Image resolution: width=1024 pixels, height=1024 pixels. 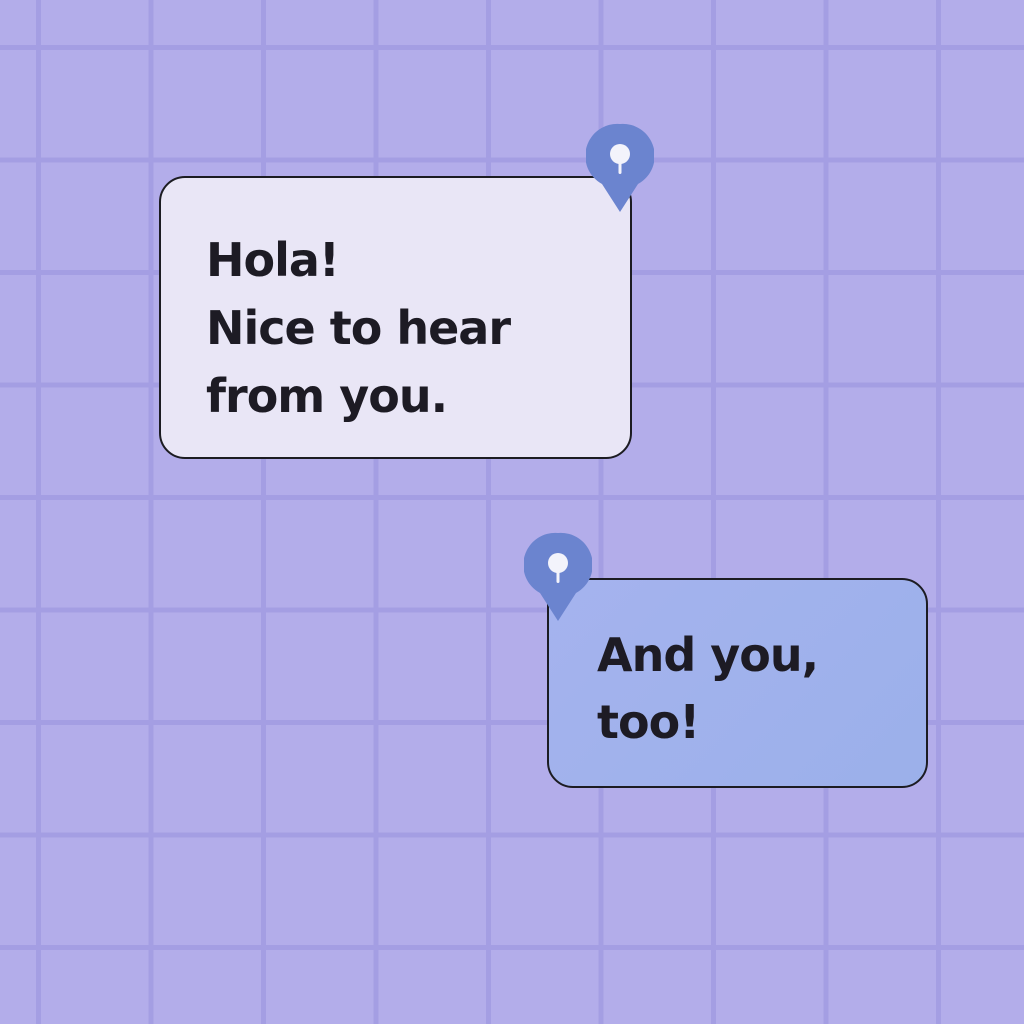 What do you see at coordinates (648, 722) in the screenshot?
I see `message-line: too!` at bounding box center [648, 722].